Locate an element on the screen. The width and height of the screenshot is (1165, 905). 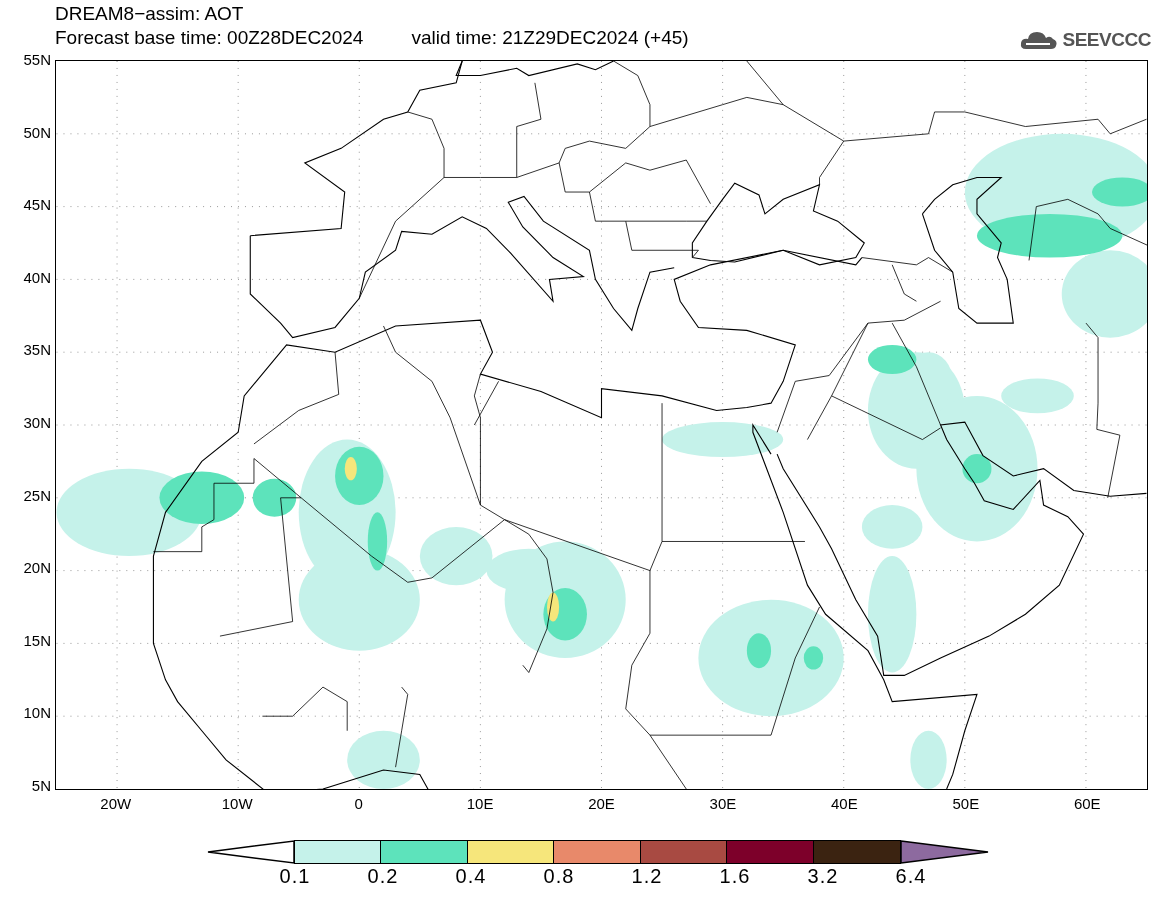
latitude-label: 5N is located at coordinates (41, 785).